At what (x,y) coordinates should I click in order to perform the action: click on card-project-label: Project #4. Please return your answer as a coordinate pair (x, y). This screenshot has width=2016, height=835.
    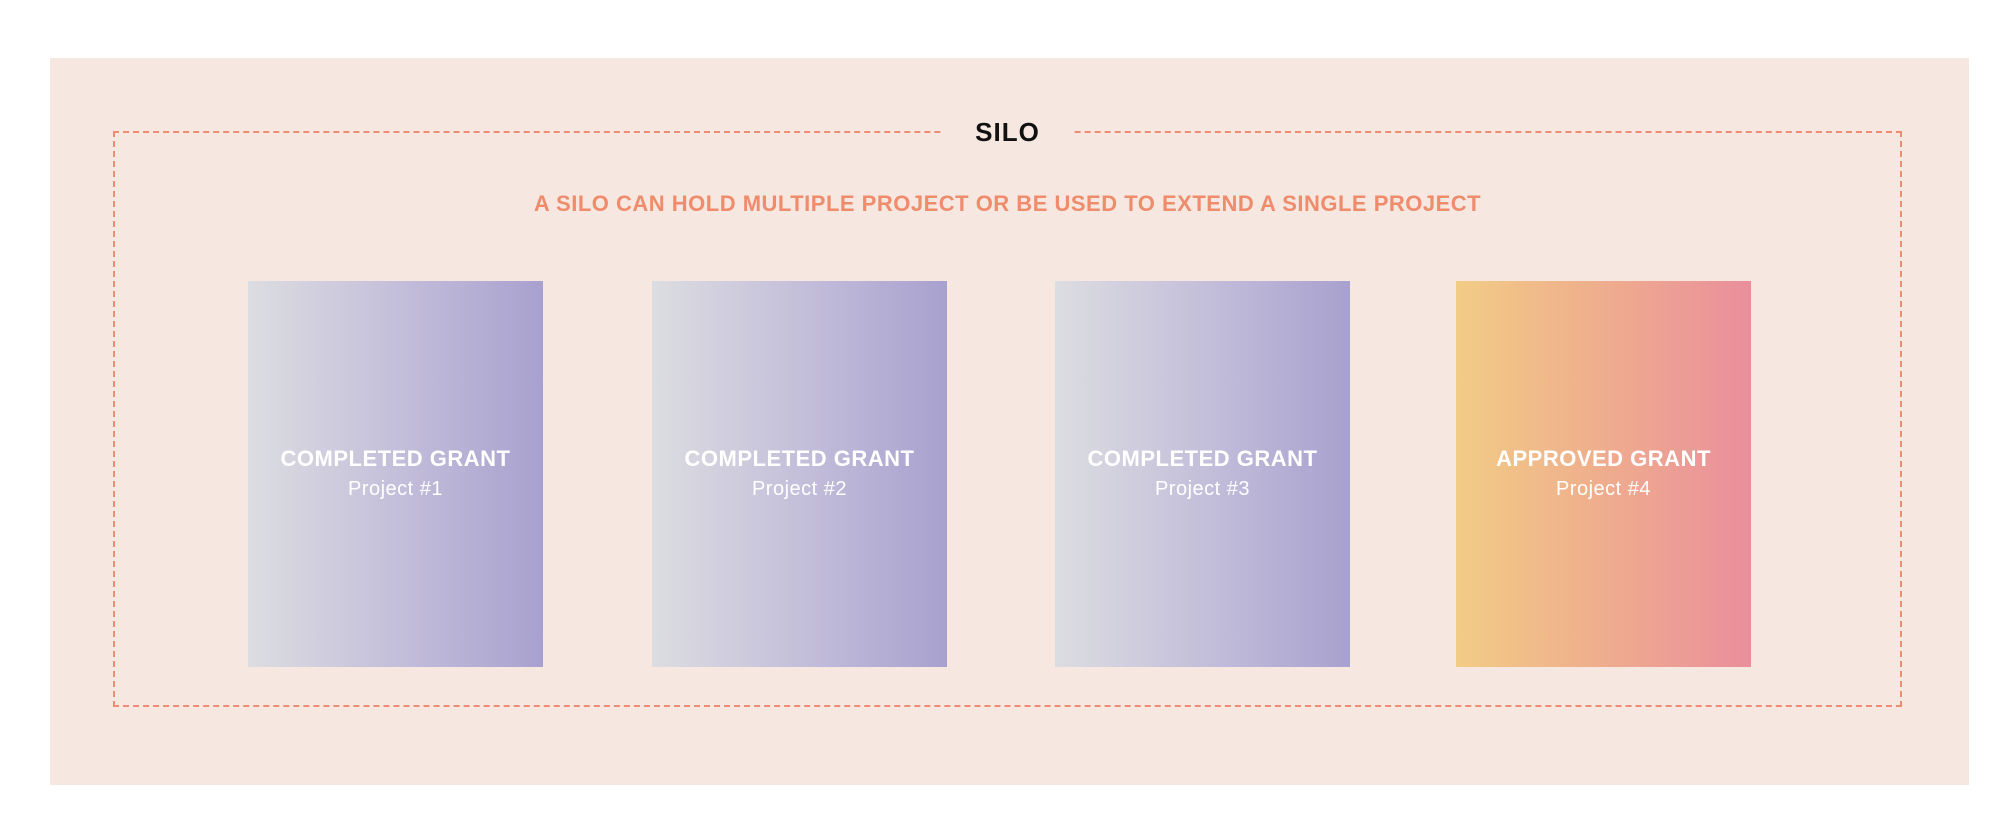
    Looking at the image, I should click on (1603, 489).